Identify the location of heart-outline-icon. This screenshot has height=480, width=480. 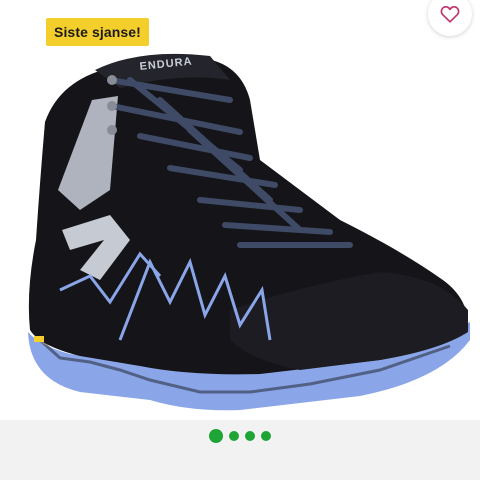
(450, 14).